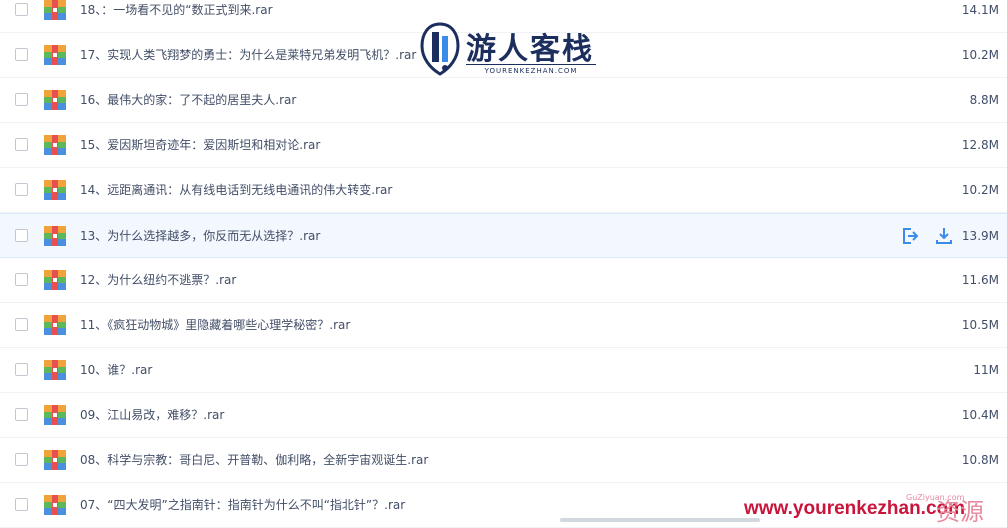  I want to click on file-name: 11、《疯狂动物城》里隐藏着哪些心理学秘密？.rar, so click(215, 325).